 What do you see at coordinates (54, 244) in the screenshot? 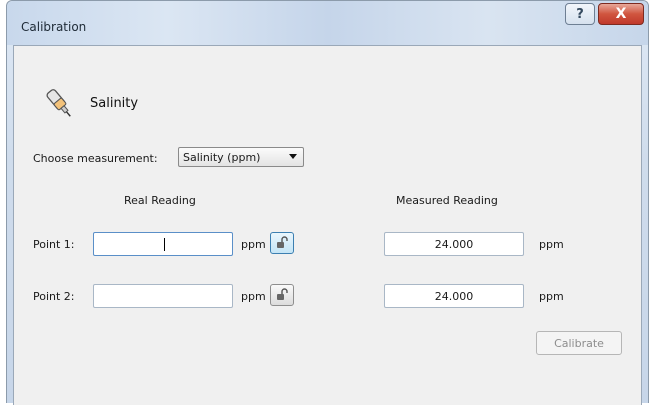
I see `point-1-label: Point 1:` at bounding box center [54, 244].